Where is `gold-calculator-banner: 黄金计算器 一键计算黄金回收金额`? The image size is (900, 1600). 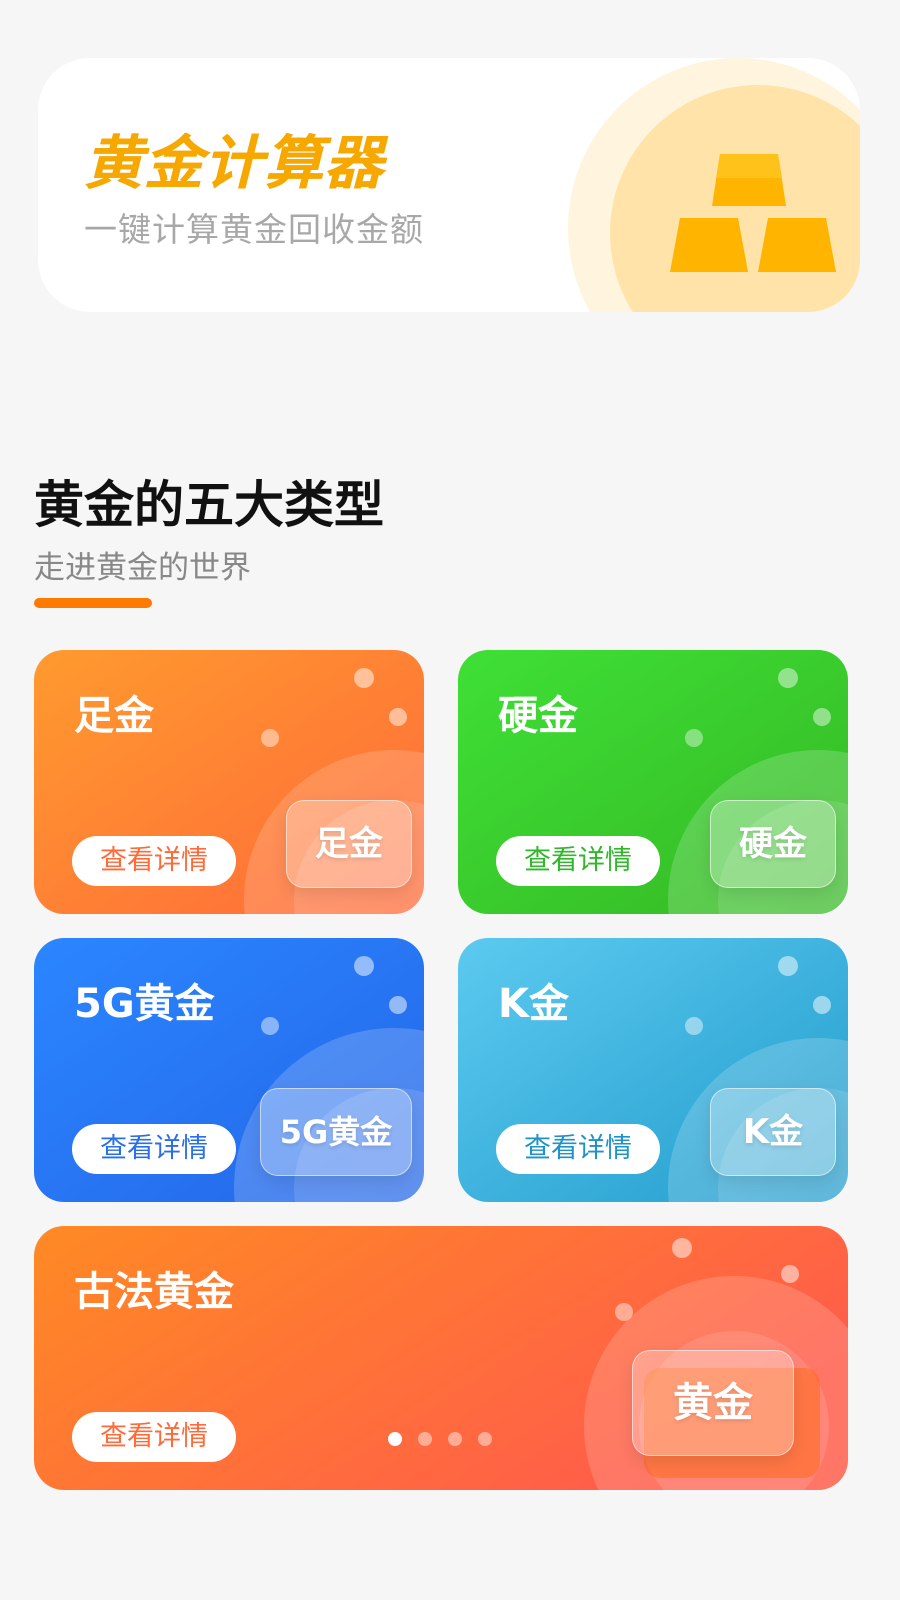
gold-calculator-banner: 黄金计算器 一键计算黄金回收金额 is located at coordinates (449, 185).